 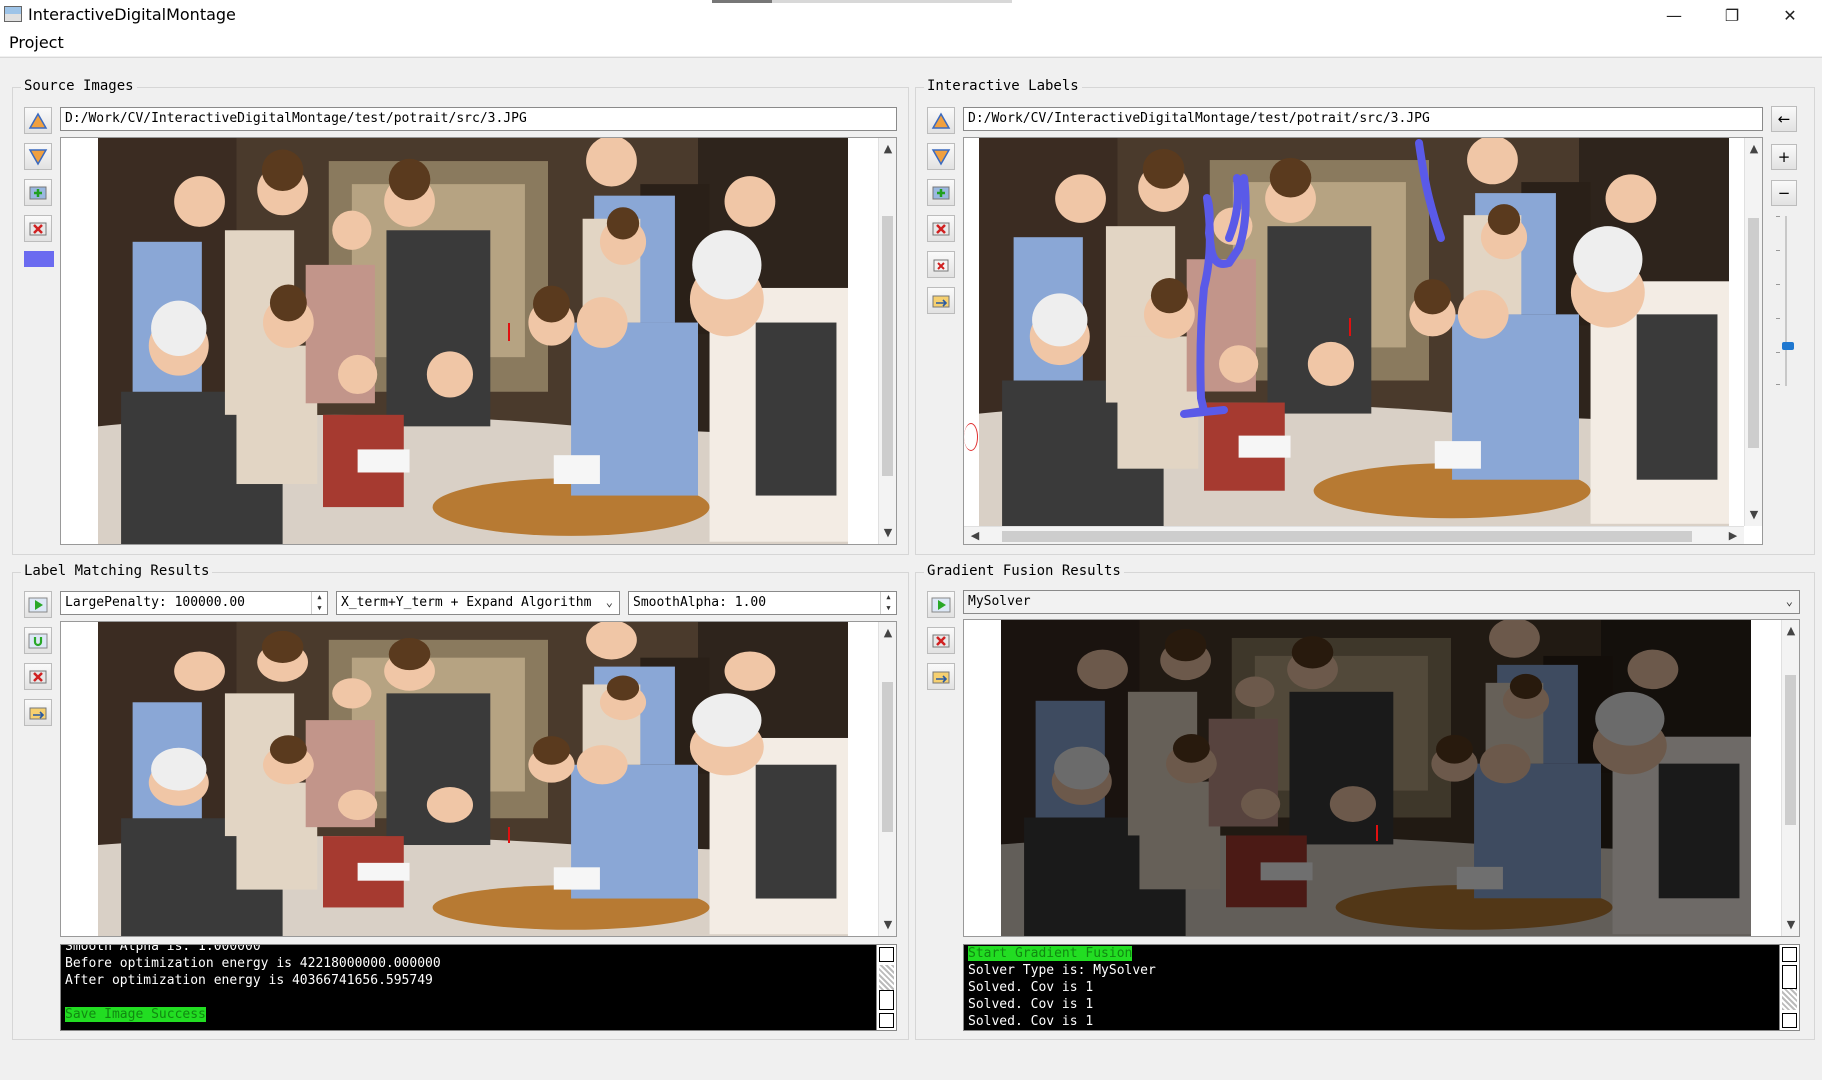 What do you see at coordinates (975, 535) in the screenshot?
I see `scroll-left-icon: ◀` at bounding box center [975, 535].